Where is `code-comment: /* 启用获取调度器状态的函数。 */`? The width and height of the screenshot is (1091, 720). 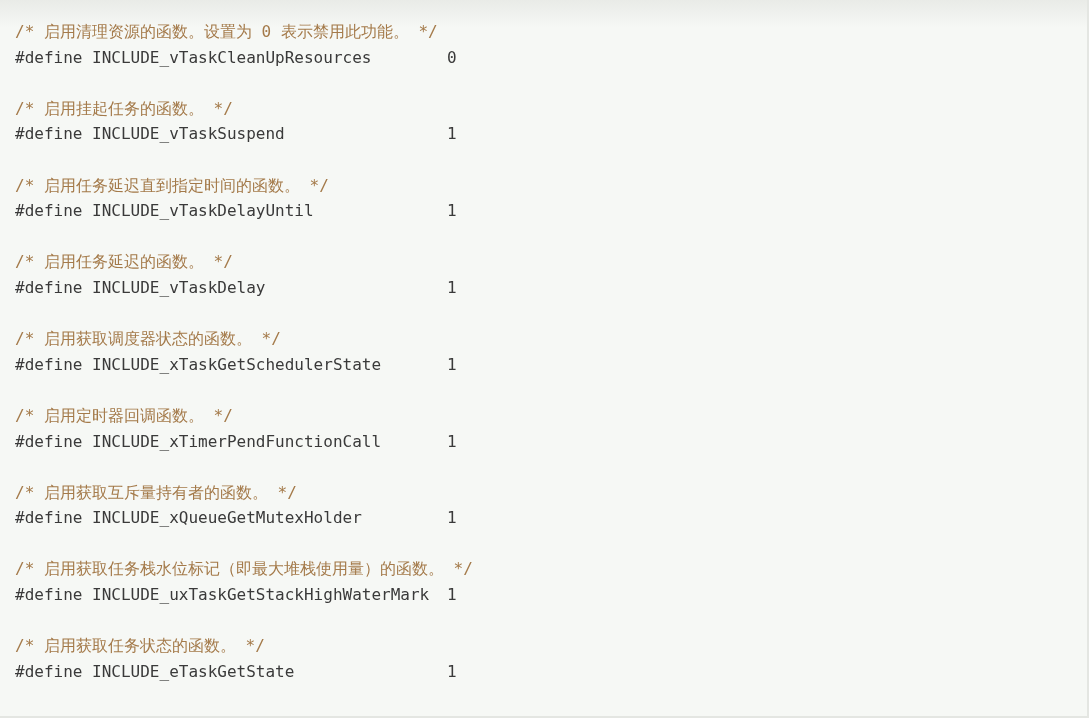
code-comment: /* 启用获取调度器状态的函数。 */ is located at coordinates (148, 339).